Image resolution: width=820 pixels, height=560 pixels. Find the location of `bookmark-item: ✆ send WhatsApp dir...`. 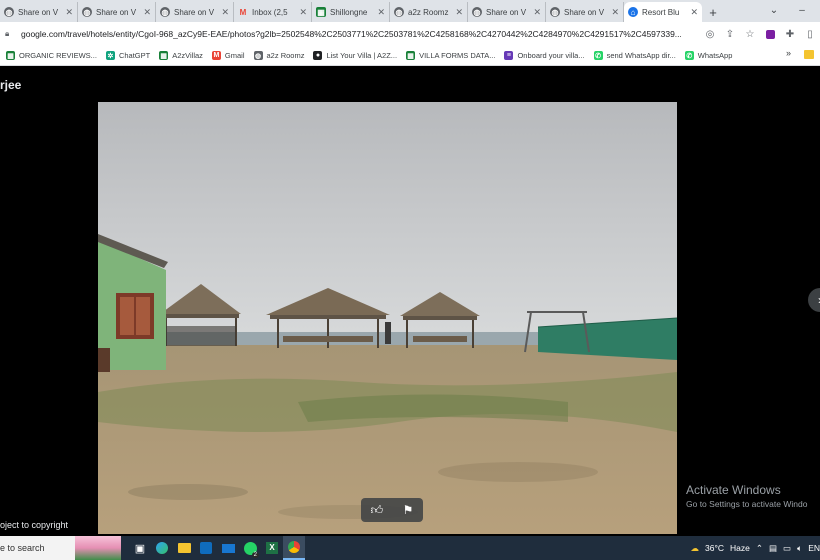

bookmark-item: ✆ send WhatsApp dir... is located at coordinates (634, 55).